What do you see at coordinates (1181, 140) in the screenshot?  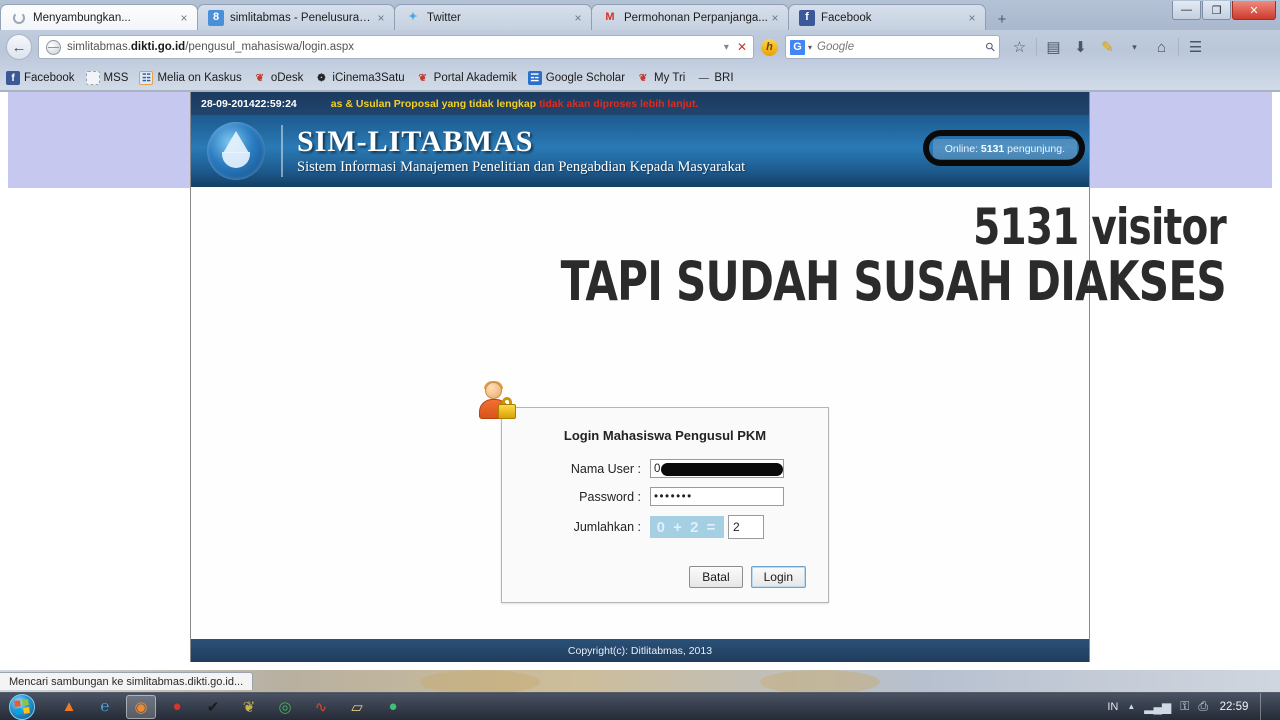 I see `page-background-band-right` at bounding box center [1181, 140].